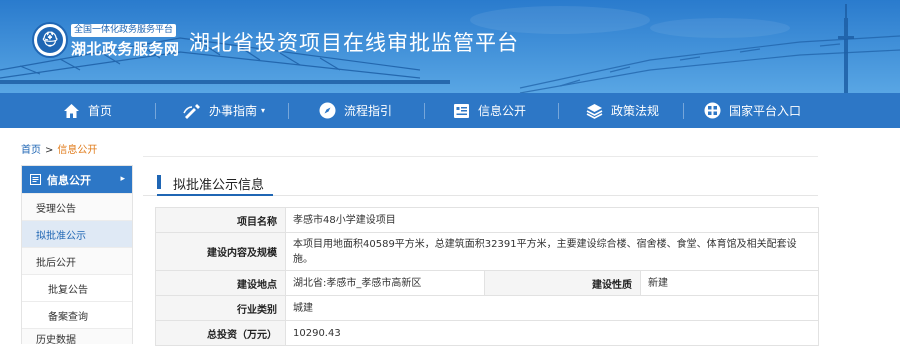 The image size is (900, 346). Describe the element at coordinates (263, 110) in the screenshot. I see `chevron-down-icon: ▾` at that location.